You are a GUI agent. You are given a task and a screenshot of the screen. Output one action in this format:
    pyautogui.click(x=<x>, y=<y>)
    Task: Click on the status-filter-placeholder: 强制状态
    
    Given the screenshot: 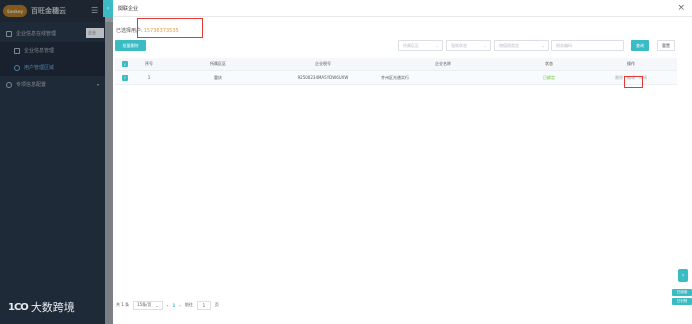 What is the action you would take?
    pyautogui.click(x=459, y=45)
    